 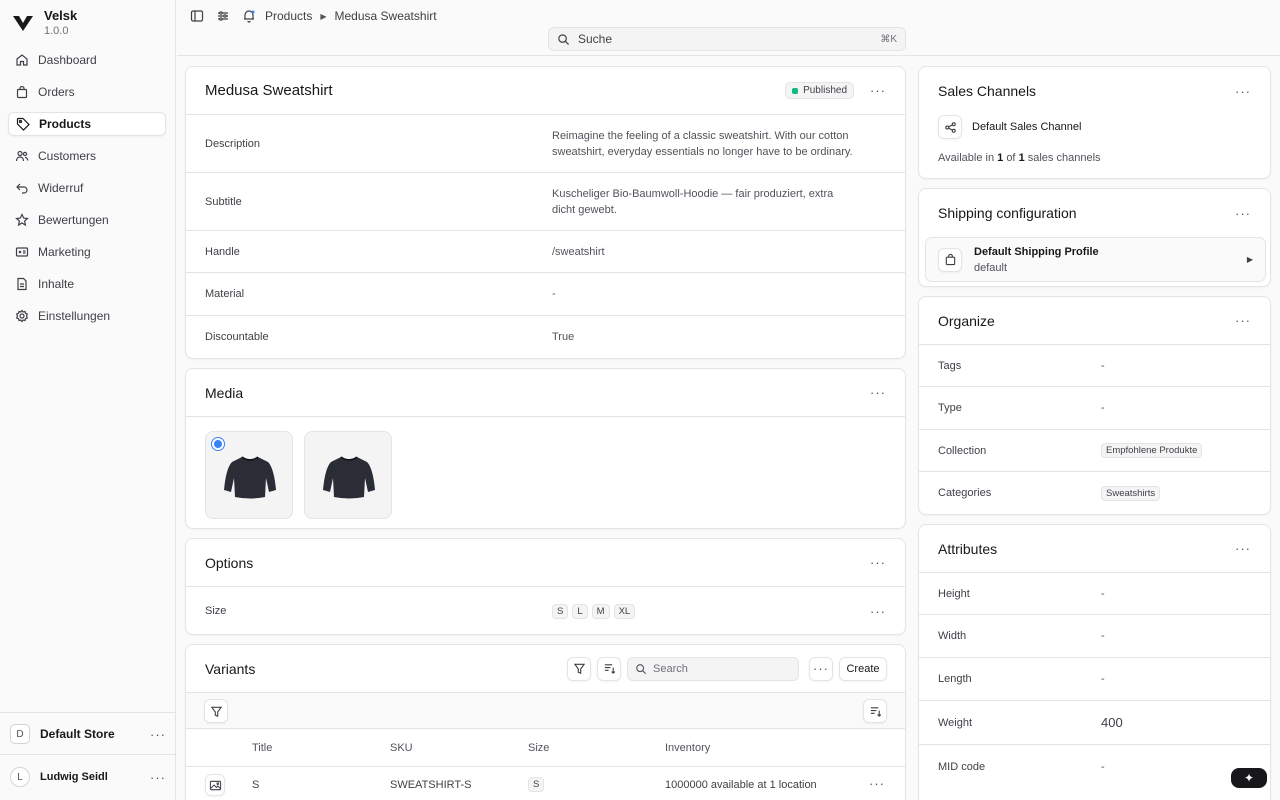 I want to click on table-filter-button, so click(x=216, y=711).